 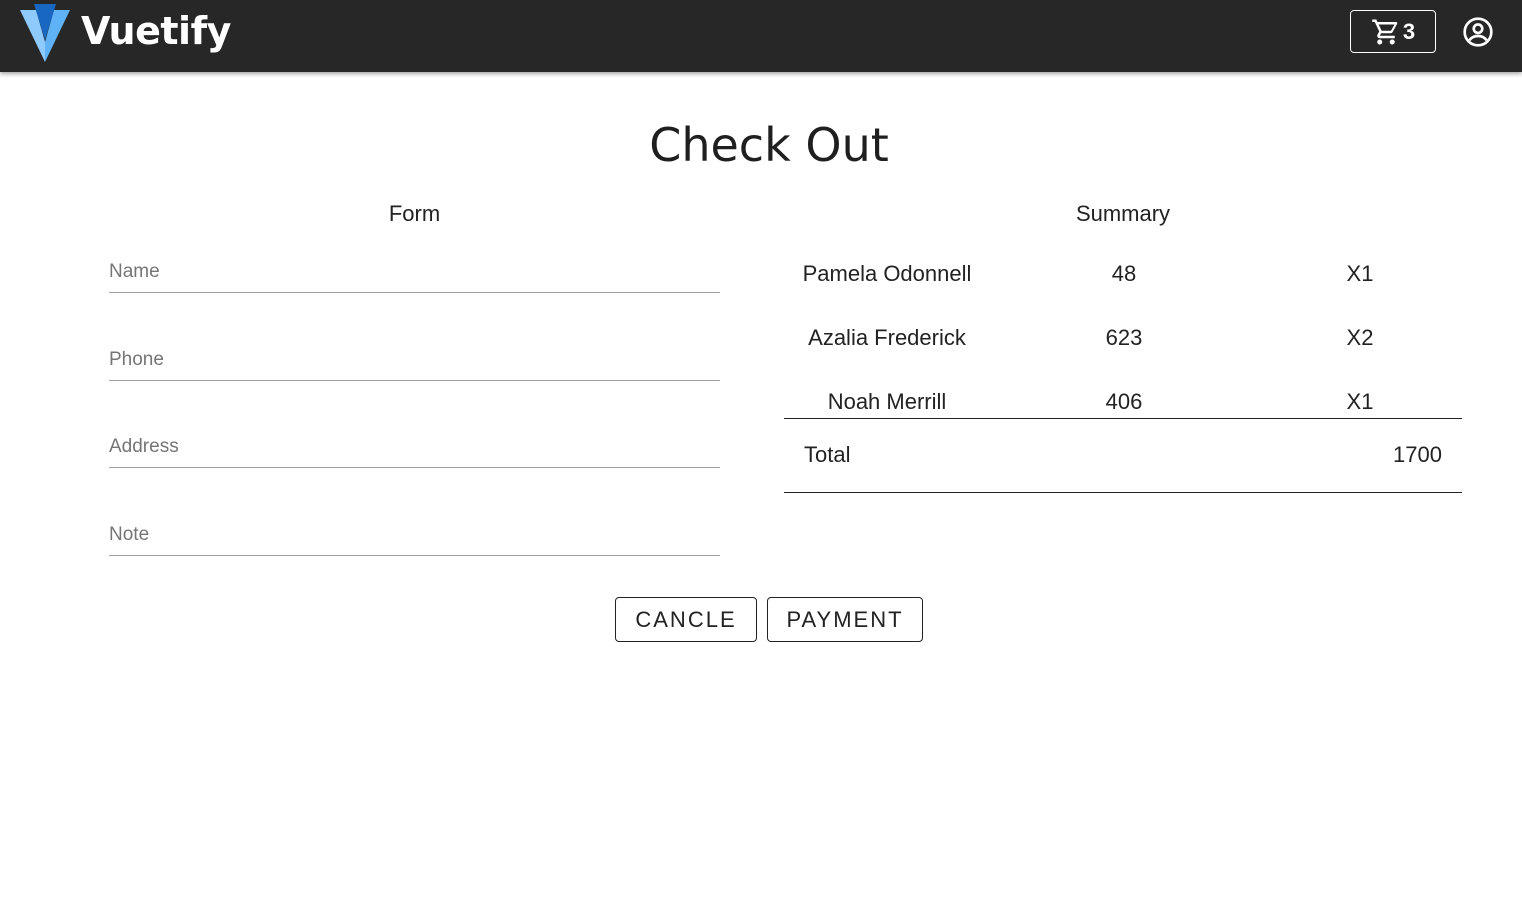 I want to click on page-title: Check Out, so click(x=769, y=145).